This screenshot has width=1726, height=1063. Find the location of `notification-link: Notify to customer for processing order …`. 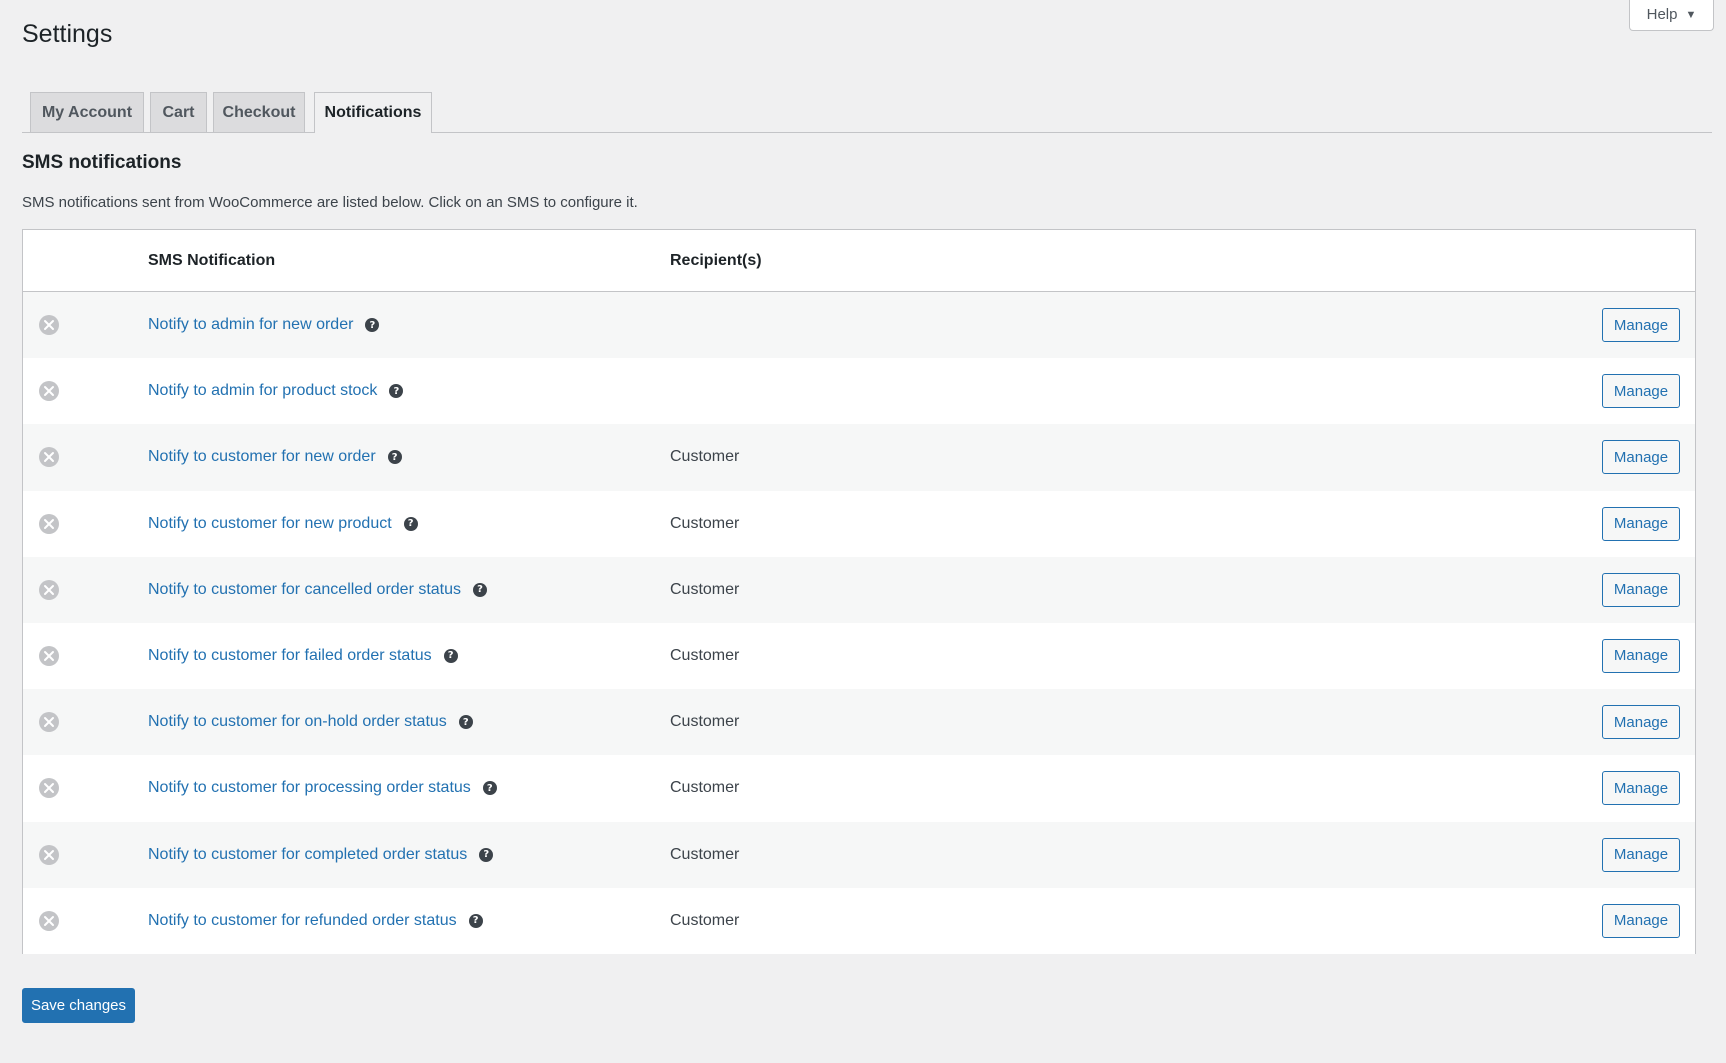

notification-link: Notify to customer for processing order … is located at coordinates (309, 788).